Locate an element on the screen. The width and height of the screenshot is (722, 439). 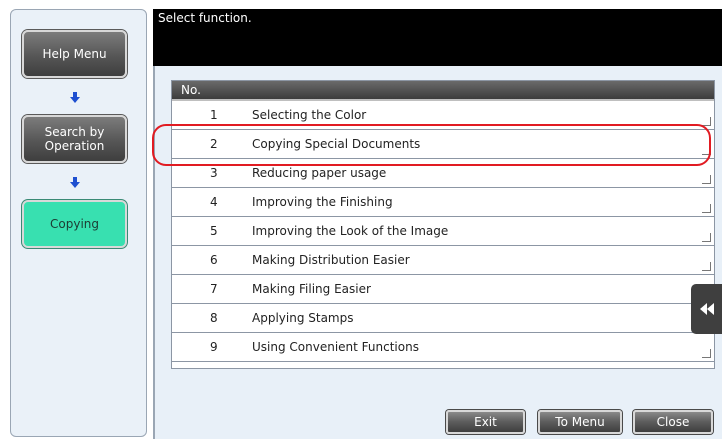
item-number: 1 is located at coordinates (214, 115).